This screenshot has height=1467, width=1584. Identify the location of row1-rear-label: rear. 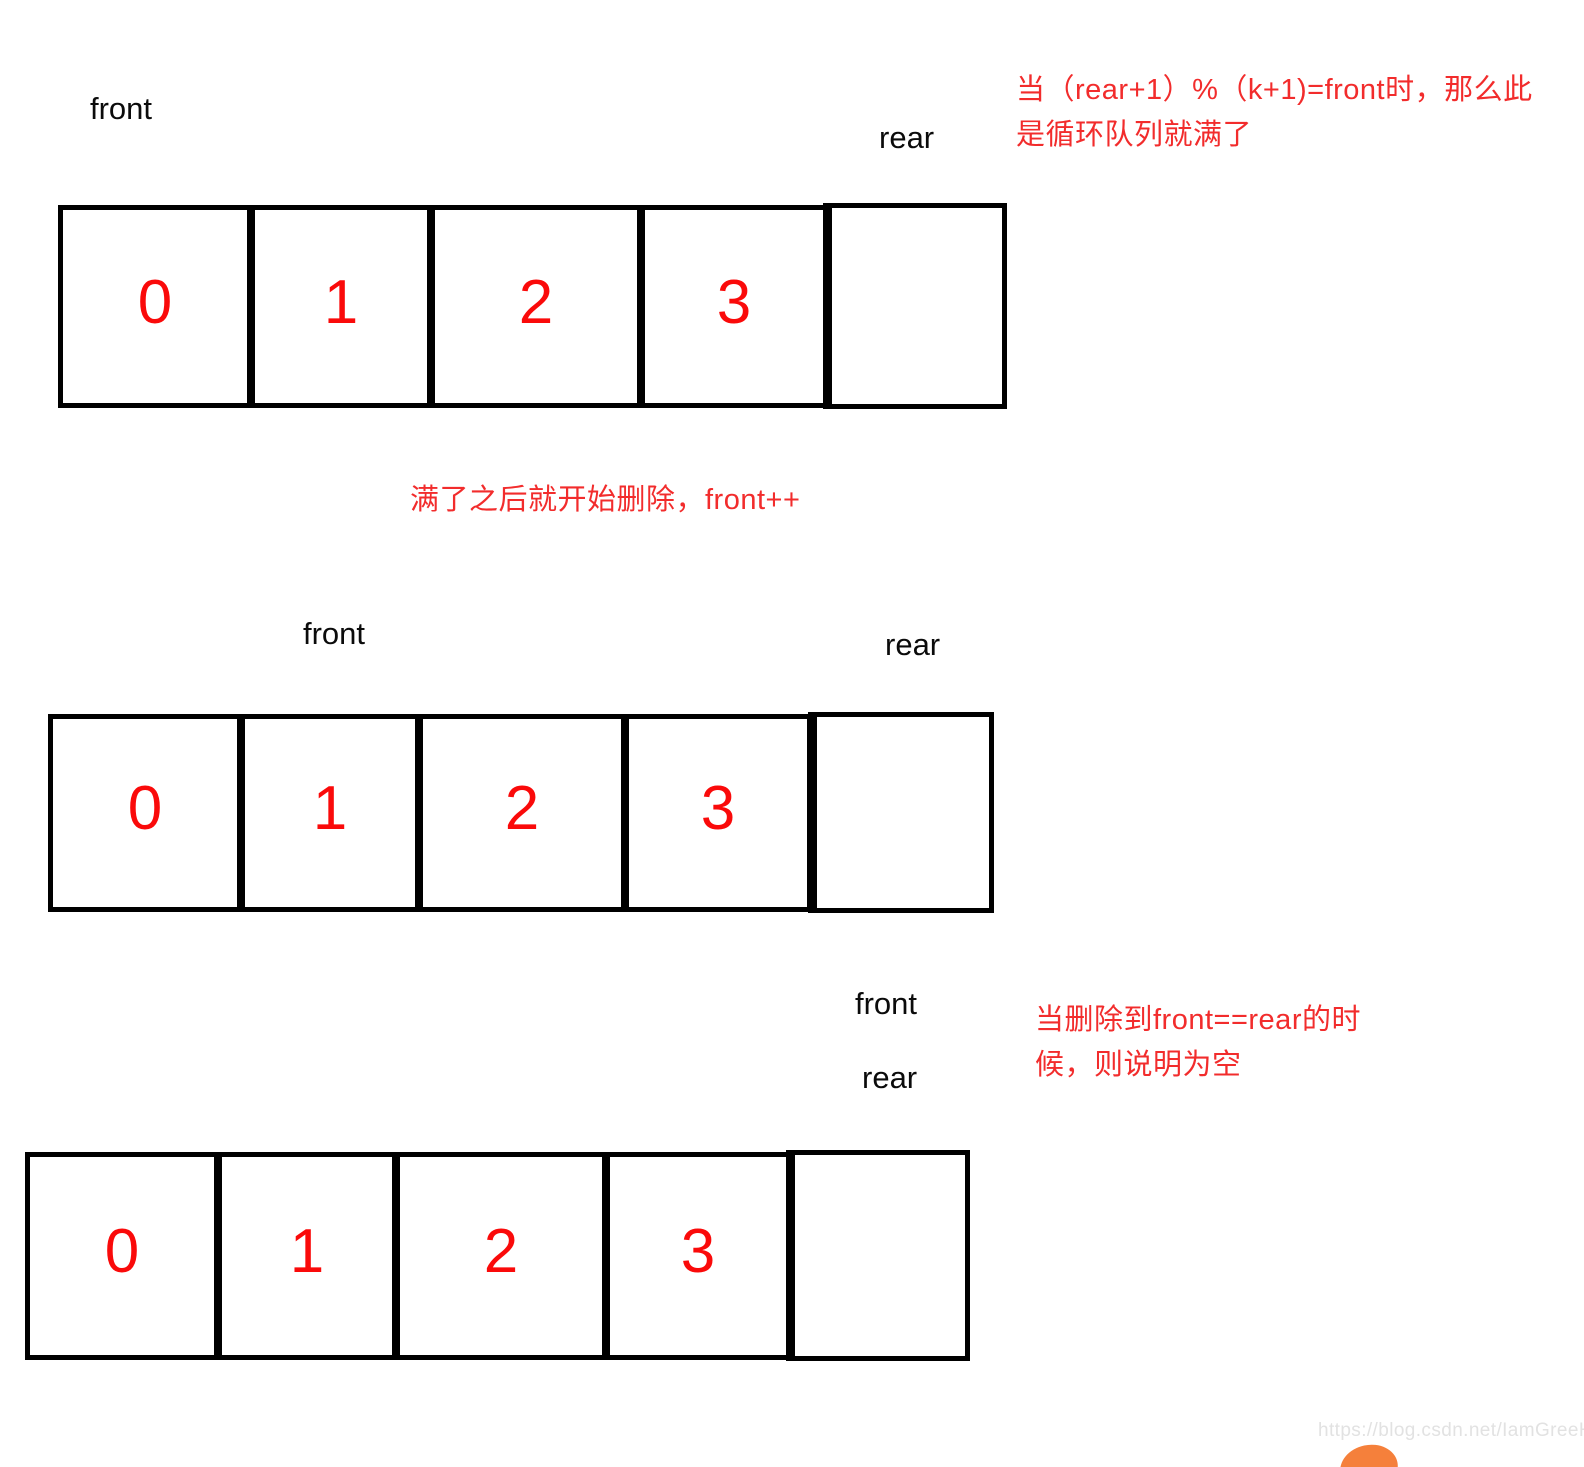
(907, 137).